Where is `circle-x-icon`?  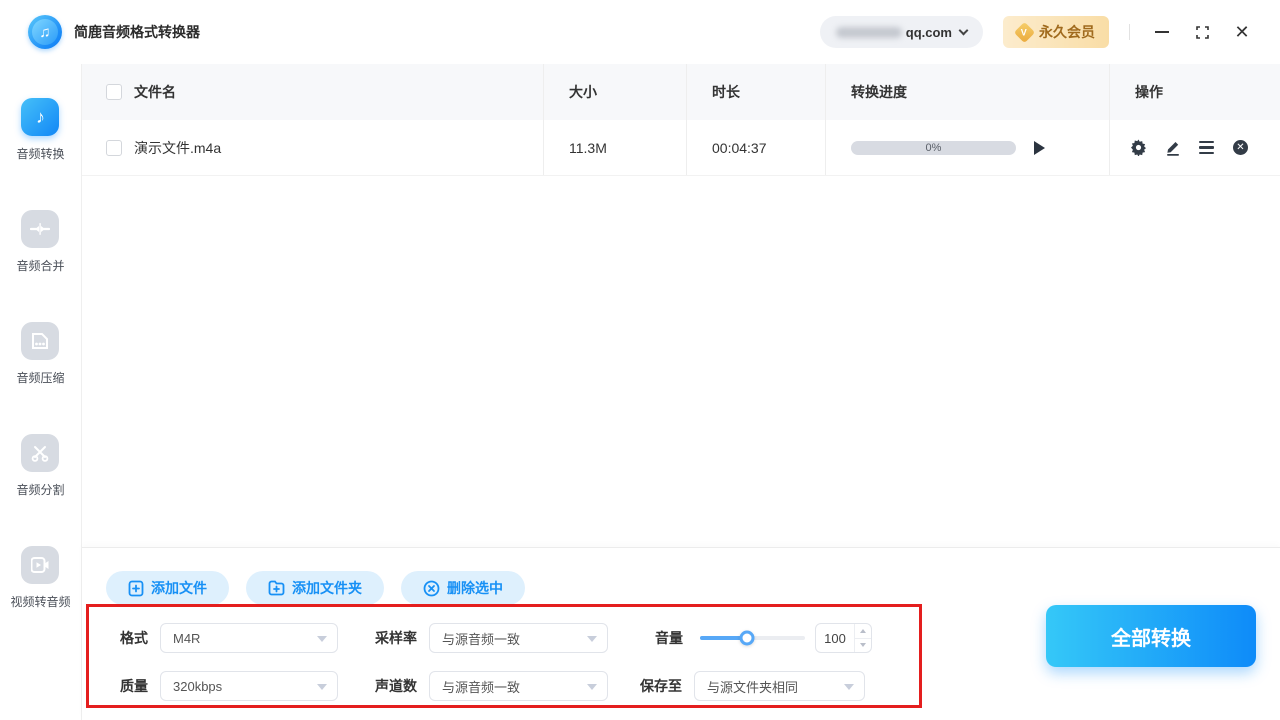
circle-x-icon is located at coordinates (431, 588).